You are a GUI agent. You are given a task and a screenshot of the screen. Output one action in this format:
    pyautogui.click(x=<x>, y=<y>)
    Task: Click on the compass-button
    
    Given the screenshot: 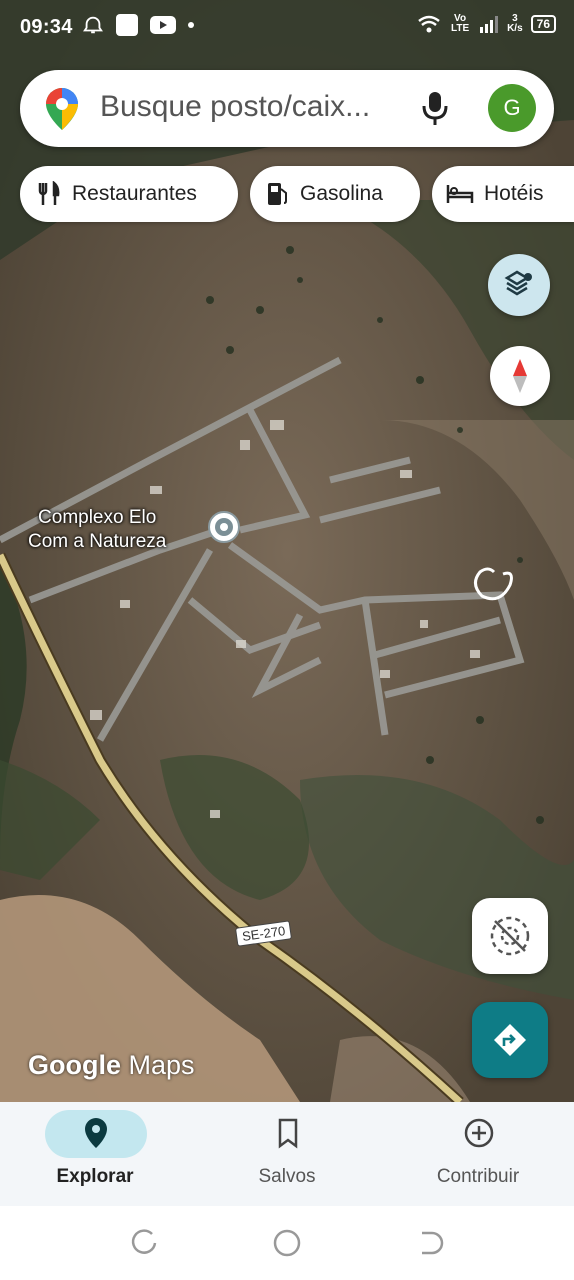 What is the action you would take?
    pyautogui.click(x=520, y=376)
    